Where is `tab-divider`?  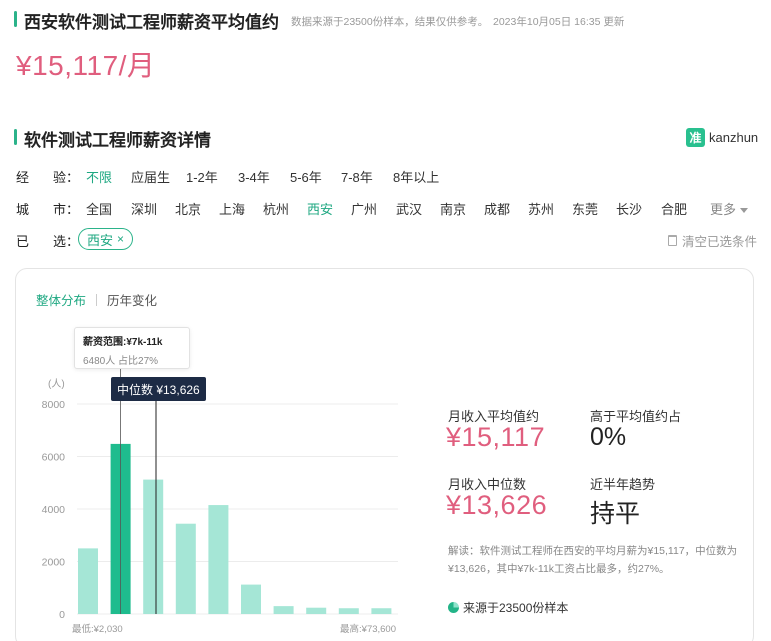
tab-divider is located at coordinates (97, 299).